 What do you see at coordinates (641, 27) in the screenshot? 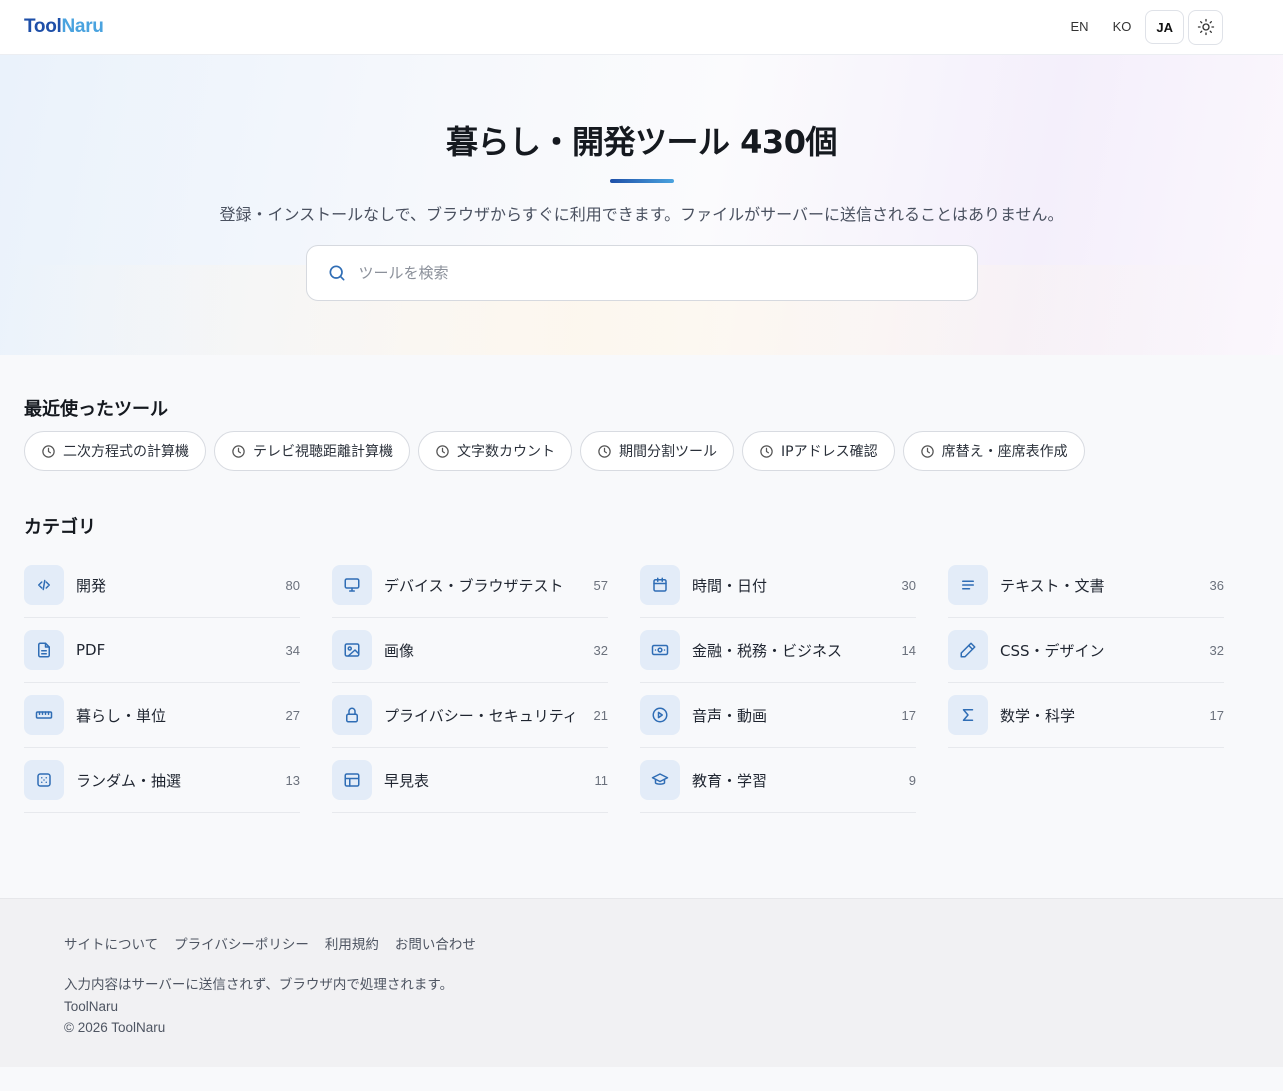
I see `top-header: ToolNaru EN KO JA` at bounding box center [641, 27].